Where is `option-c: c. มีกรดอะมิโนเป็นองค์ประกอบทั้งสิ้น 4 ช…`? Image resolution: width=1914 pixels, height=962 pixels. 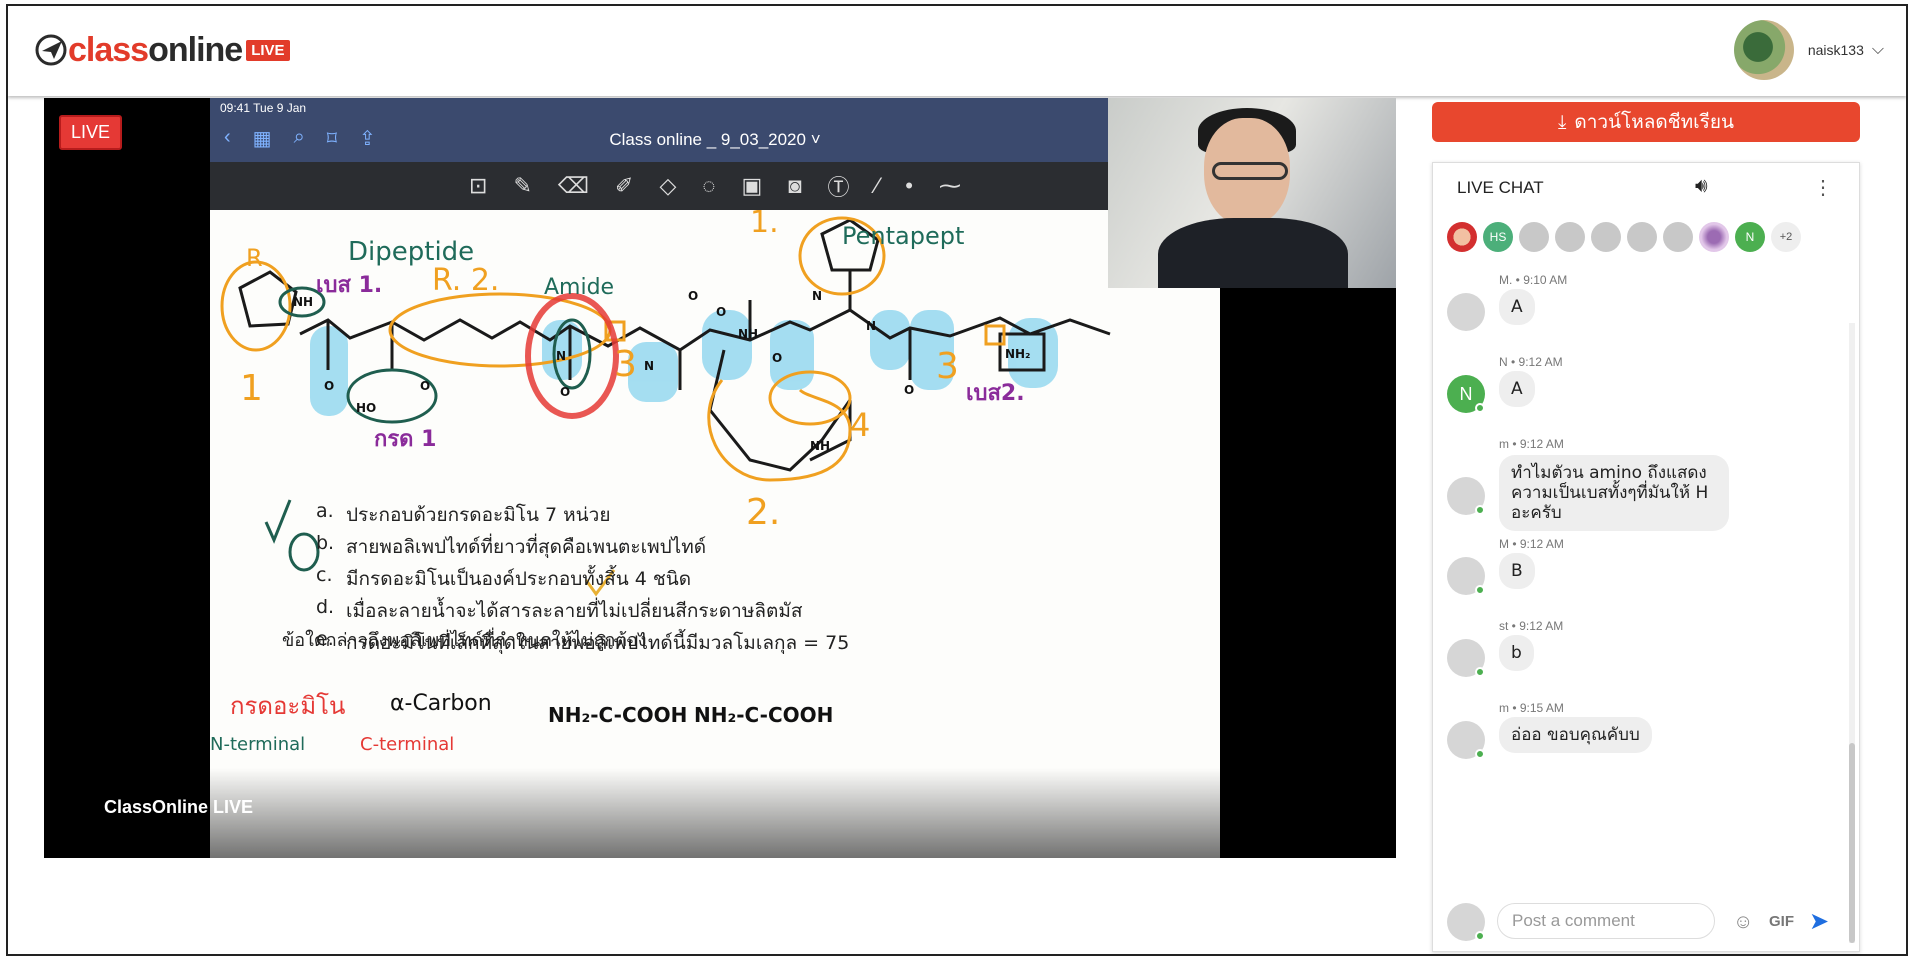 option-c: c. มีกรดอะมิโนเป็นองค์ประกอบทั้งสิ้น 4 ช… is located at coordinates (503, 579).